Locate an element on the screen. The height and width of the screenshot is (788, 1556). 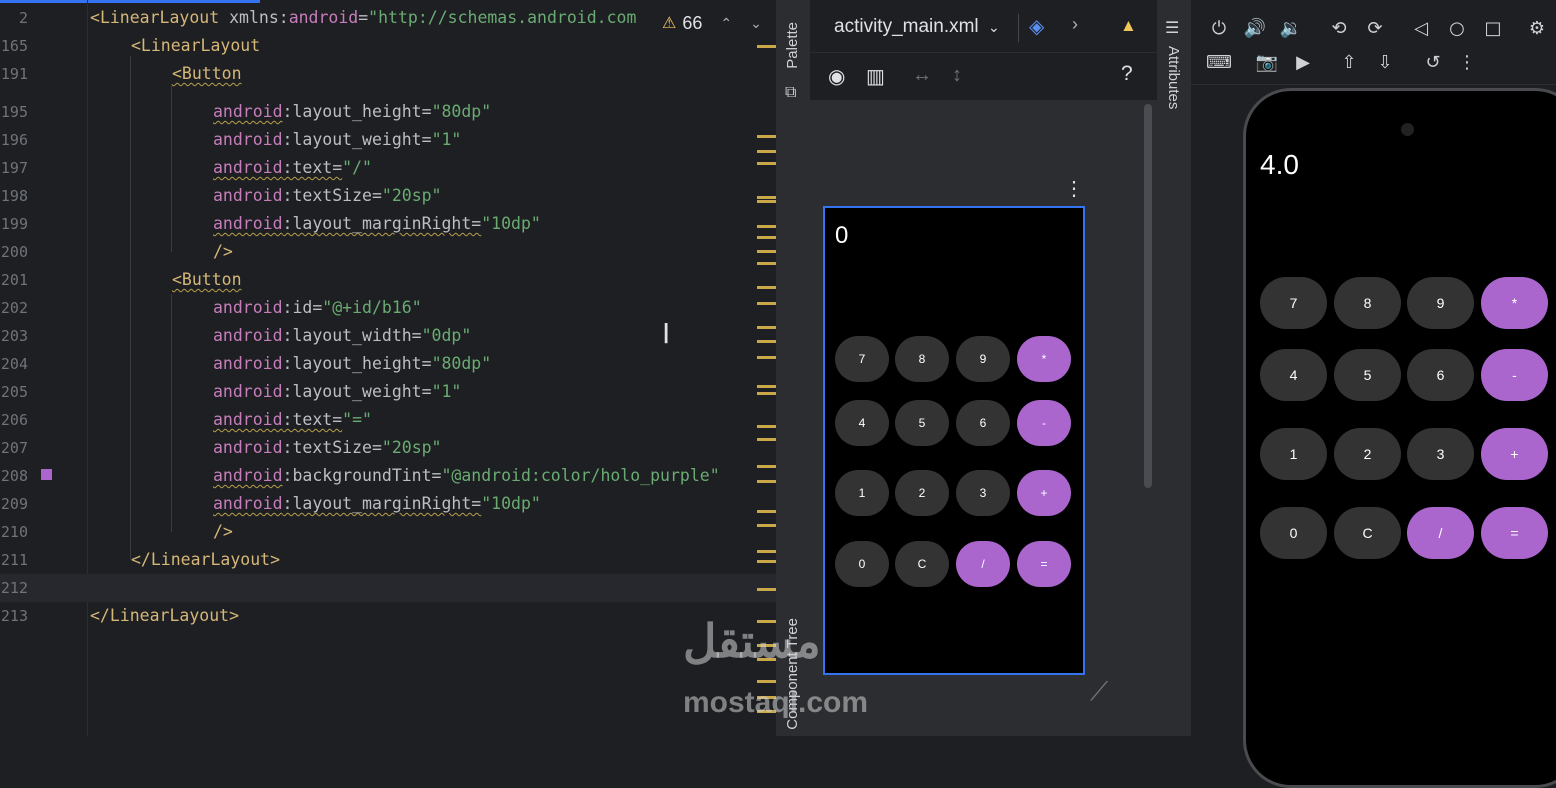
code-line: 165 <LinearLayout is located at coordinates (388, 46).